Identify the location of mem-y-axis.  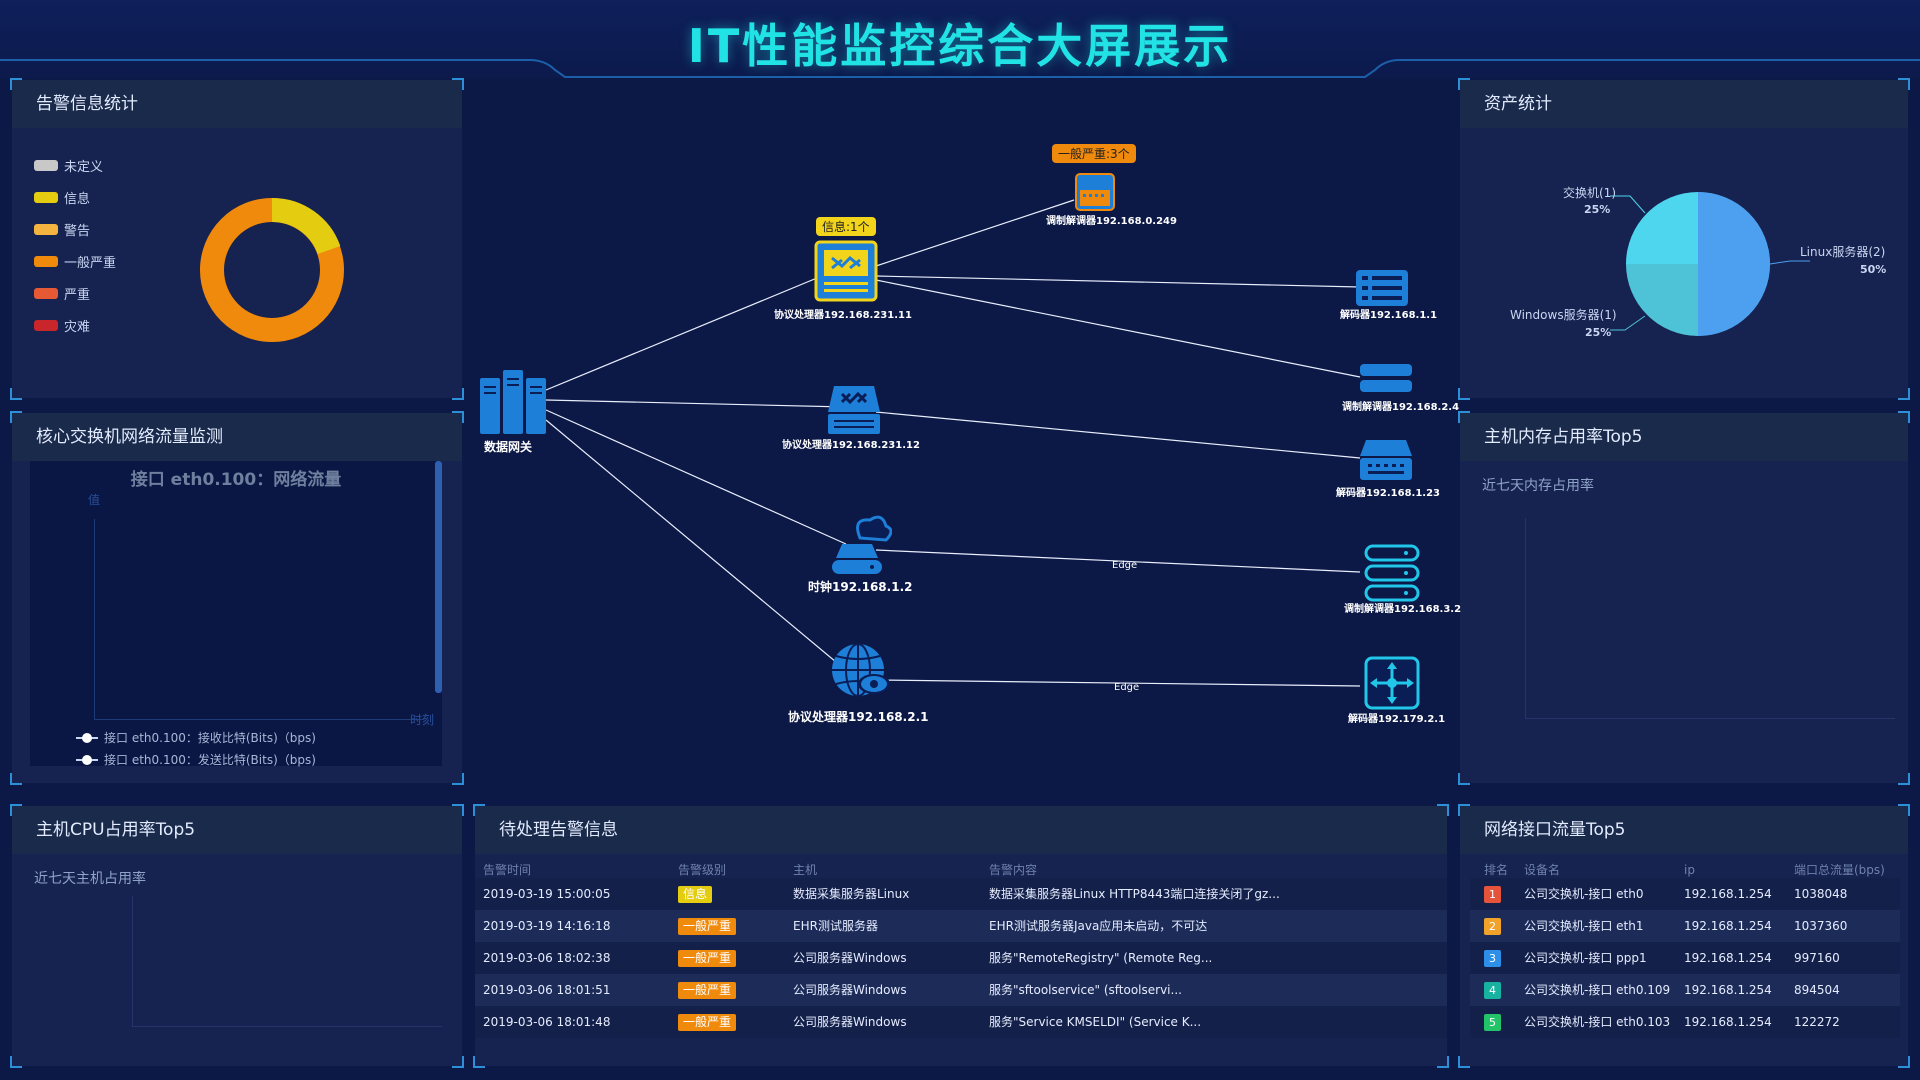
(1525, 618).